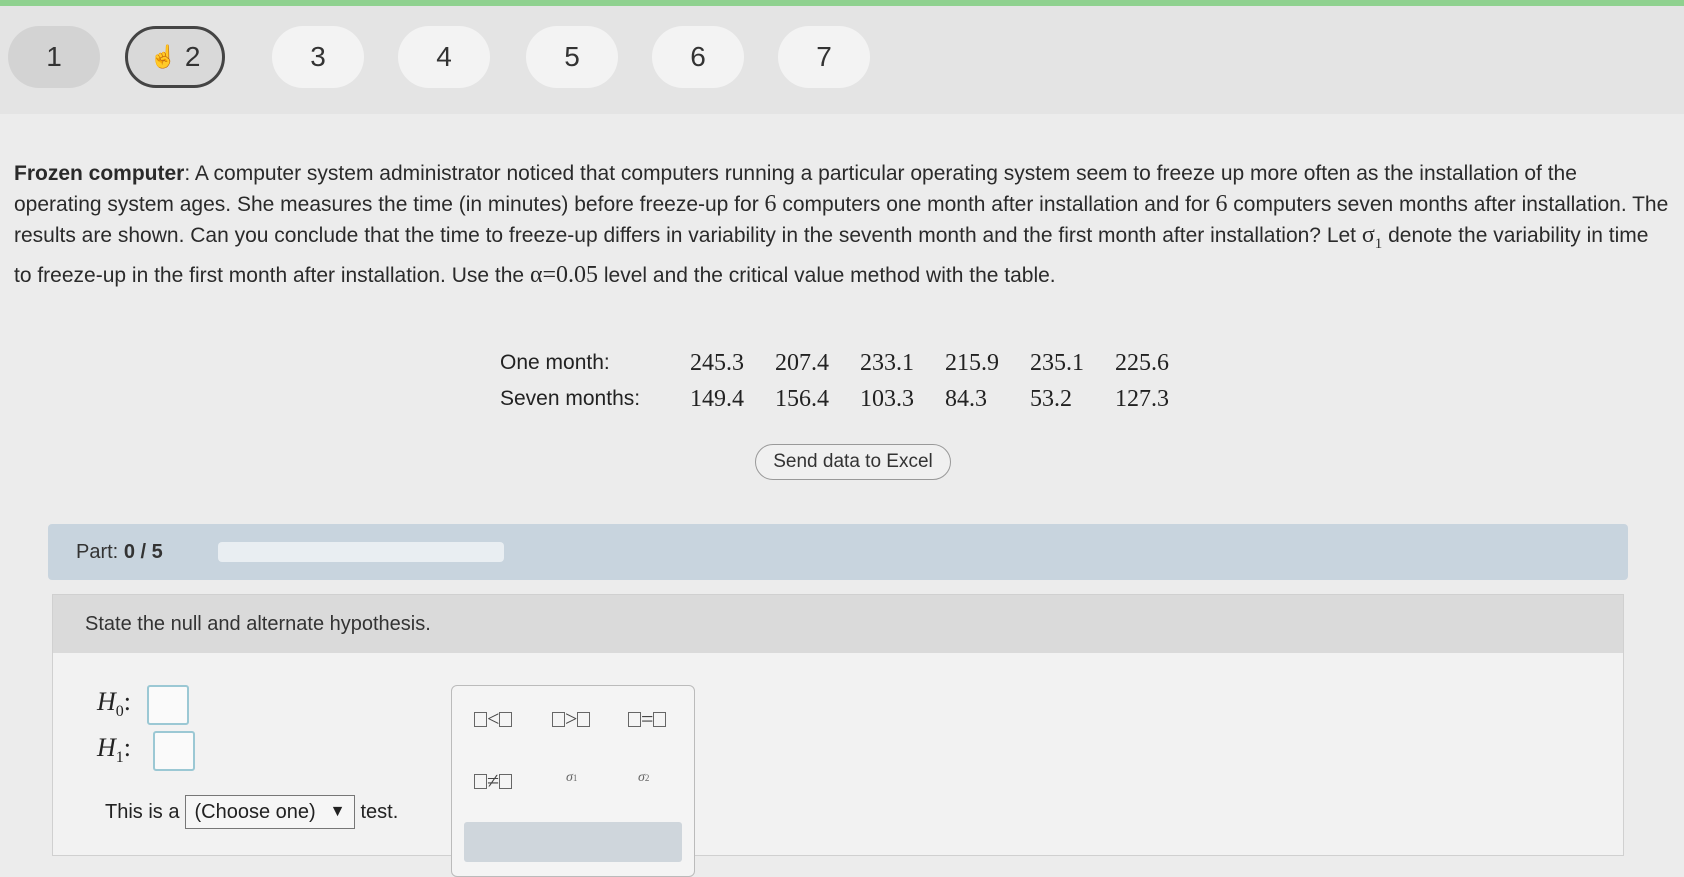  I want to click on h1-label: H1:, so click(114, 750).